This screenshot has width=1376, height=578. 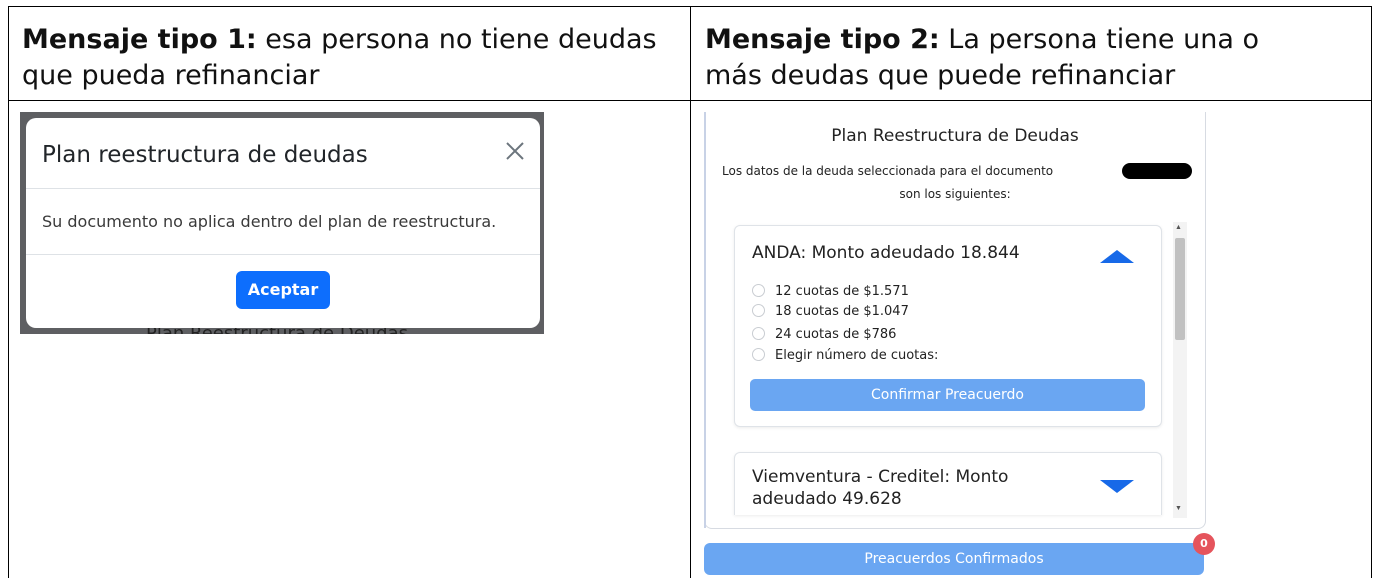 What do you see at coordinates (1178, 227) in the screenshot?
I see `scroll-up-arrow-icon: ▲` at bounding box center [1178, 227].